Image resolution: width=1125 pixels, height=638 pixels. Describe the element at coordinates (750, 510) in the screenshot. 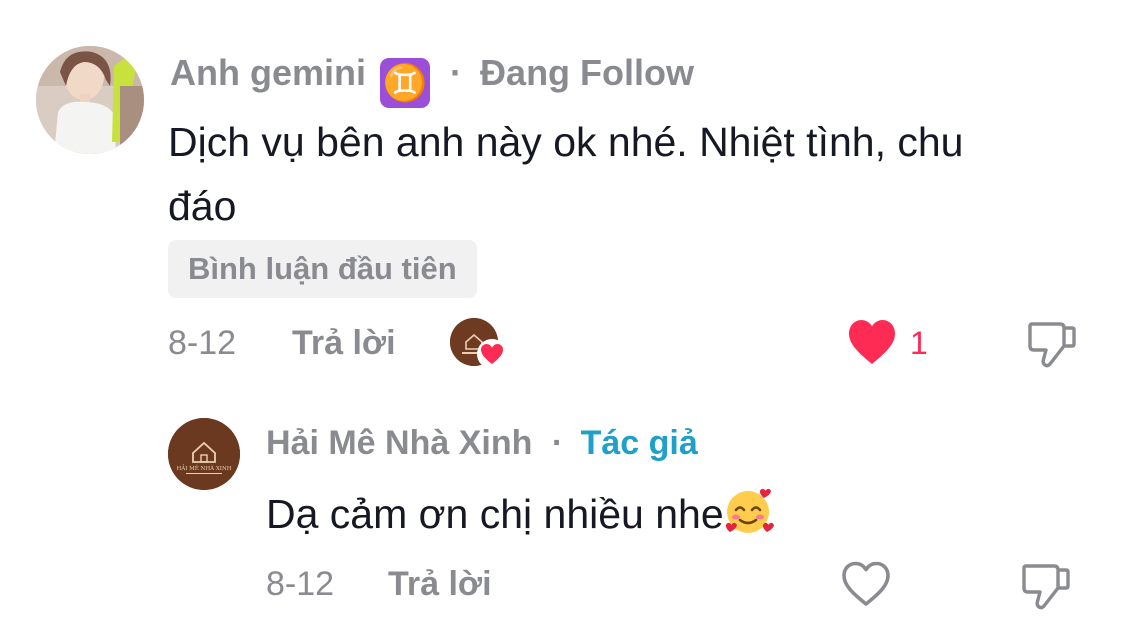

I see `smiling-face-with-hearts-icon` at that location.